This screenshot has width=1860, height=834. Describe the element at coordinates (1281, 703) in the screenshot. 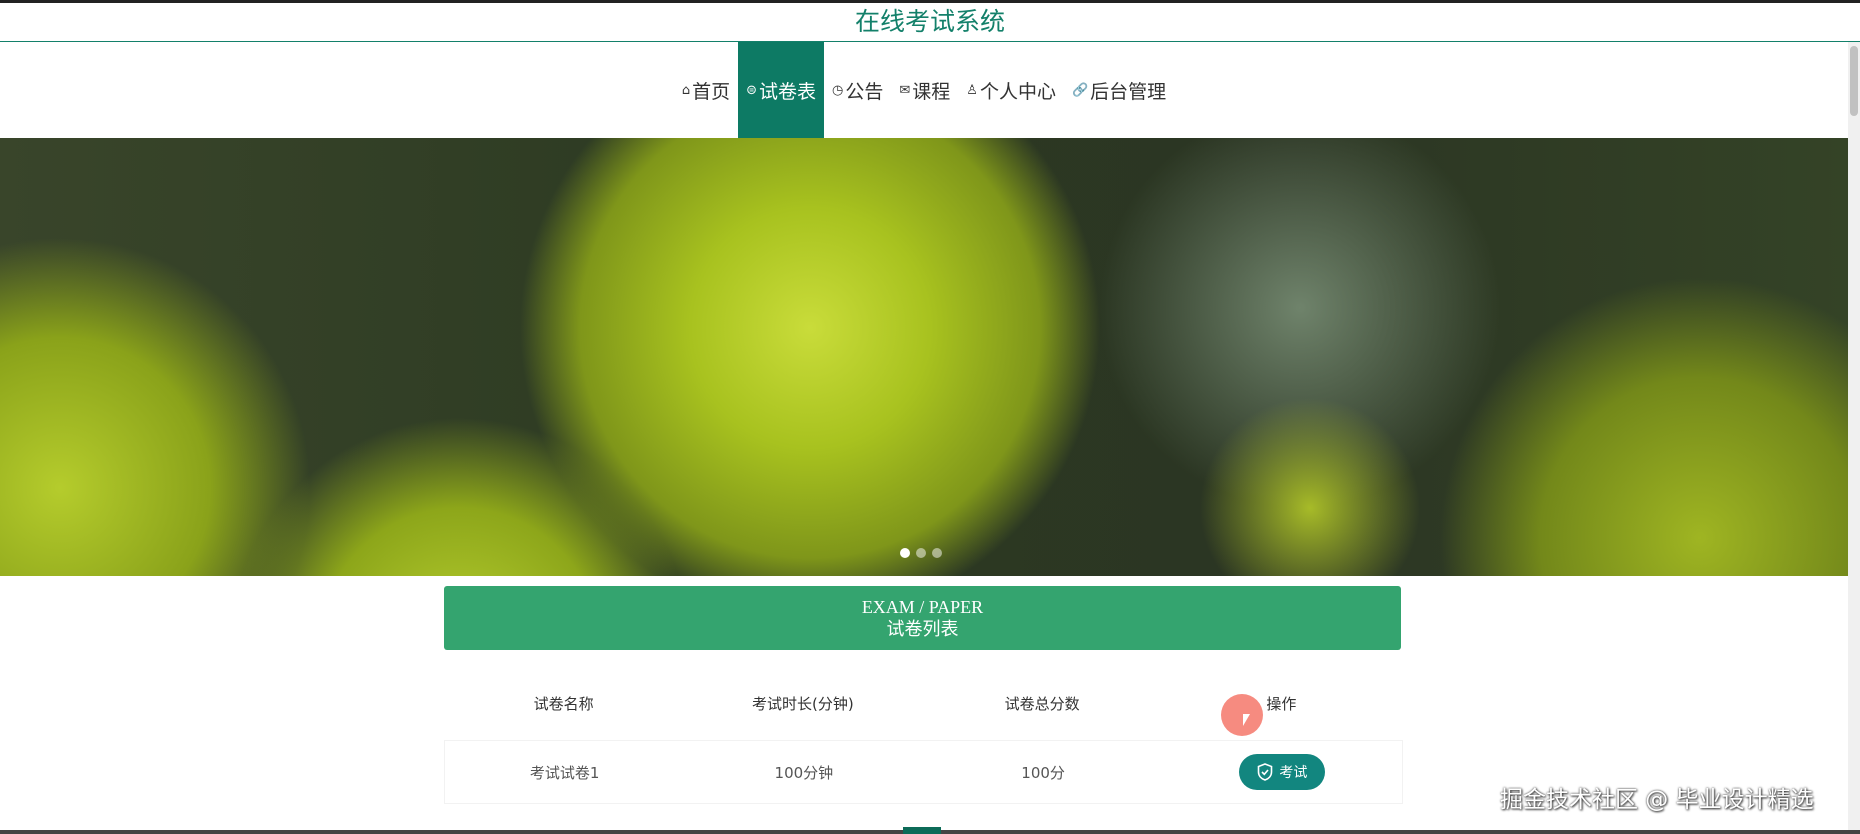

I see `column-header: 操作` at that location.